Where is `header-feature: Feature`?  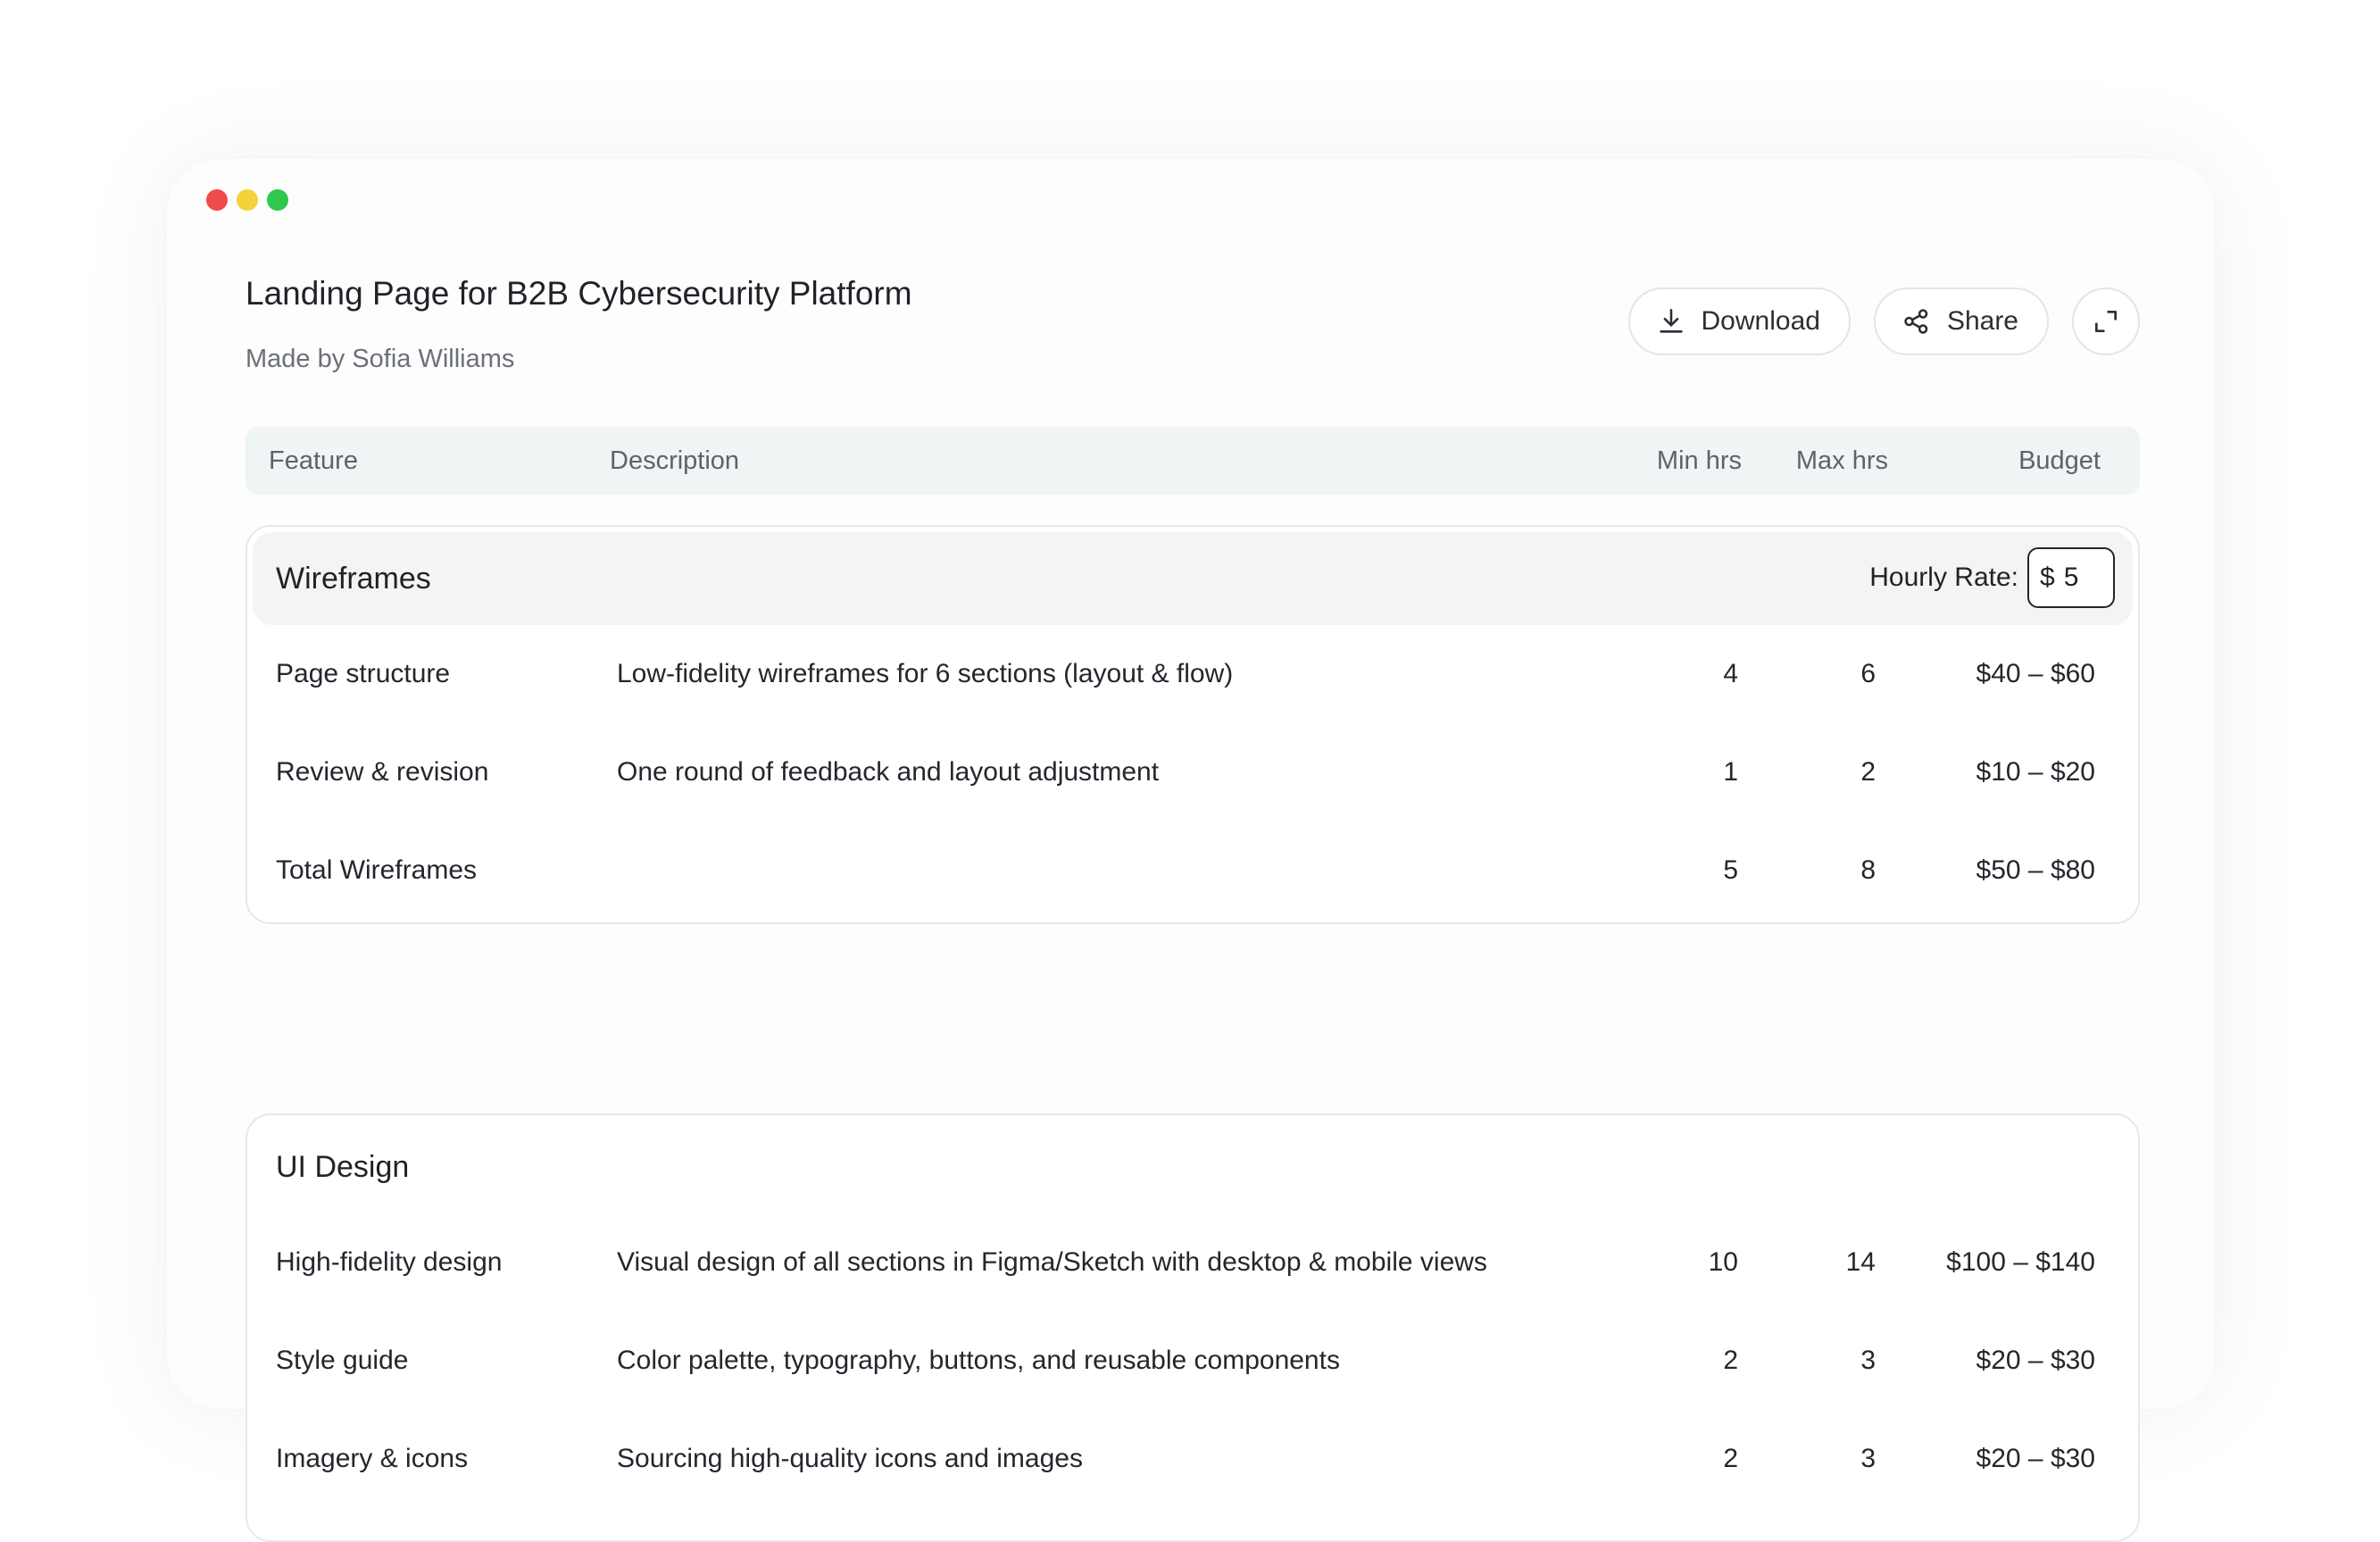
header-feature: Feature is located at coordinates (313, 460).